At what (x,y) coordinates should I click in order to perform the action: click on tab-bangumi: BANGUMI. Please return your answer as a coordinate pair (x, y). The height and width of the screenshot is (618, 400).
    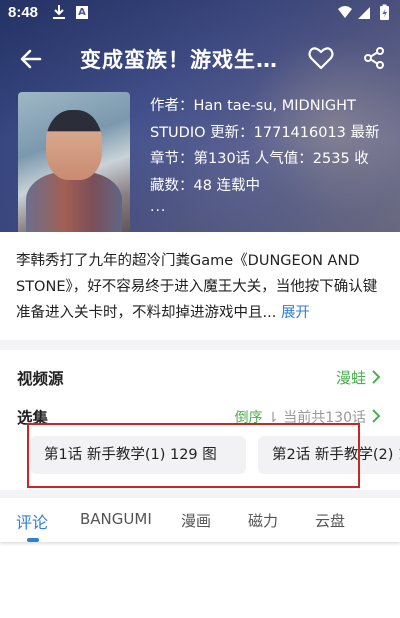
    Looking at the image, I should click on (116, 519).